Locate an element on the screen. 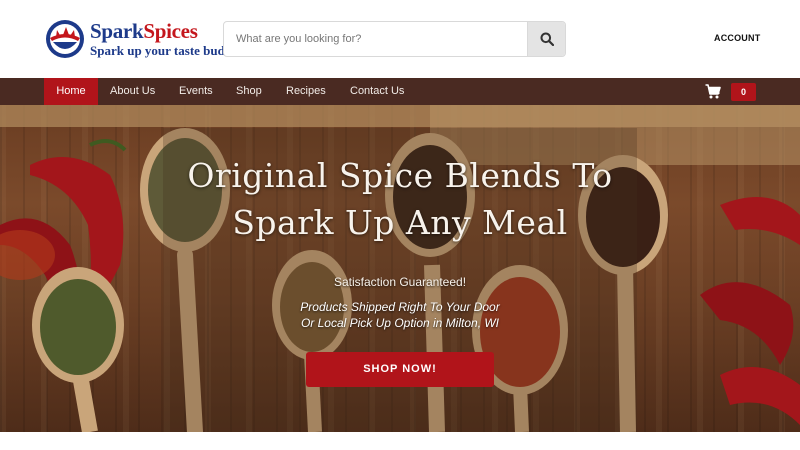  logo-bowl-icon is located at coordinates (65, 39).